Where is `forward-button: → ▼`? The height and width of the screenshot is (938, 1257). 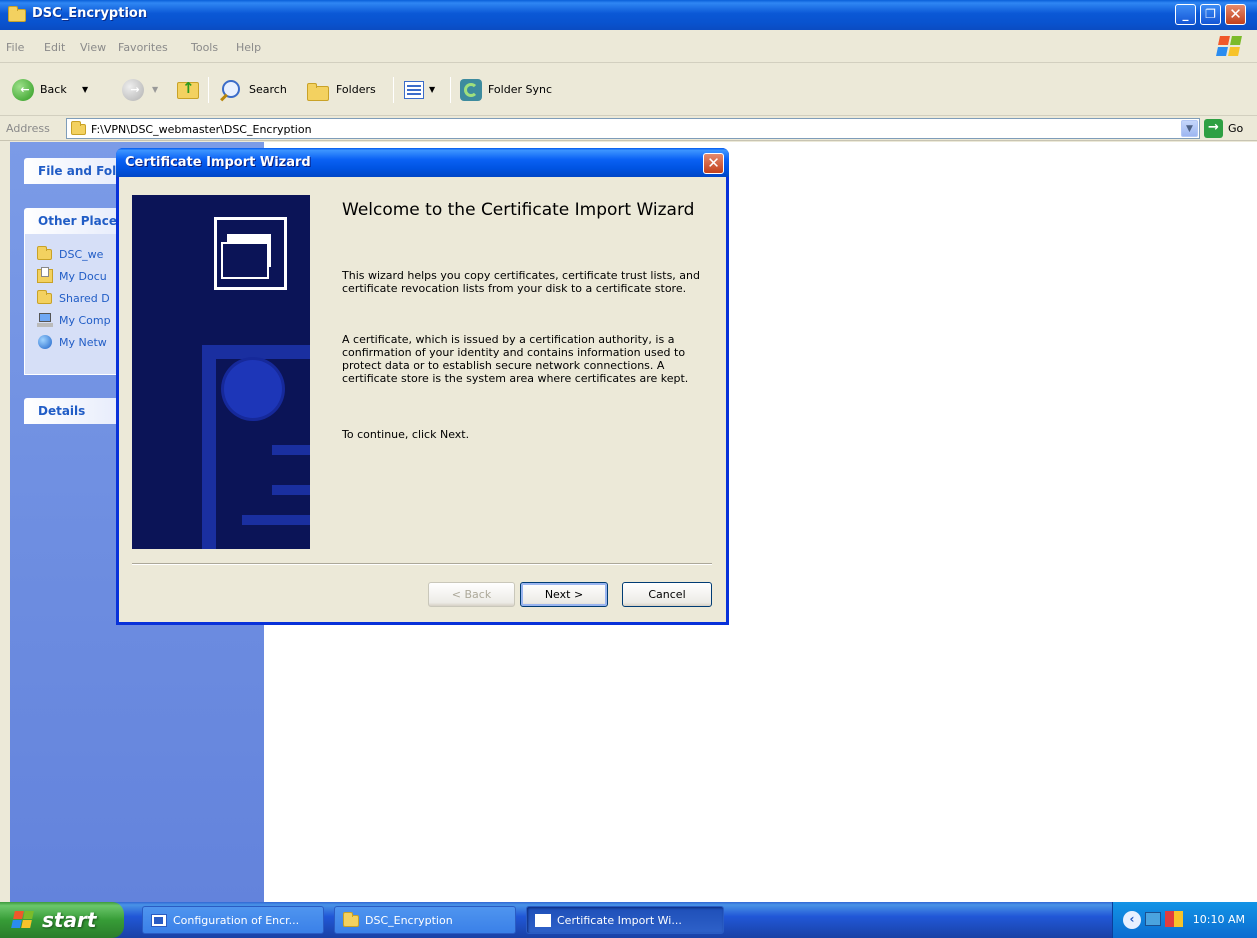 forward-button: → ▼ is located at coordinates (143, 90).